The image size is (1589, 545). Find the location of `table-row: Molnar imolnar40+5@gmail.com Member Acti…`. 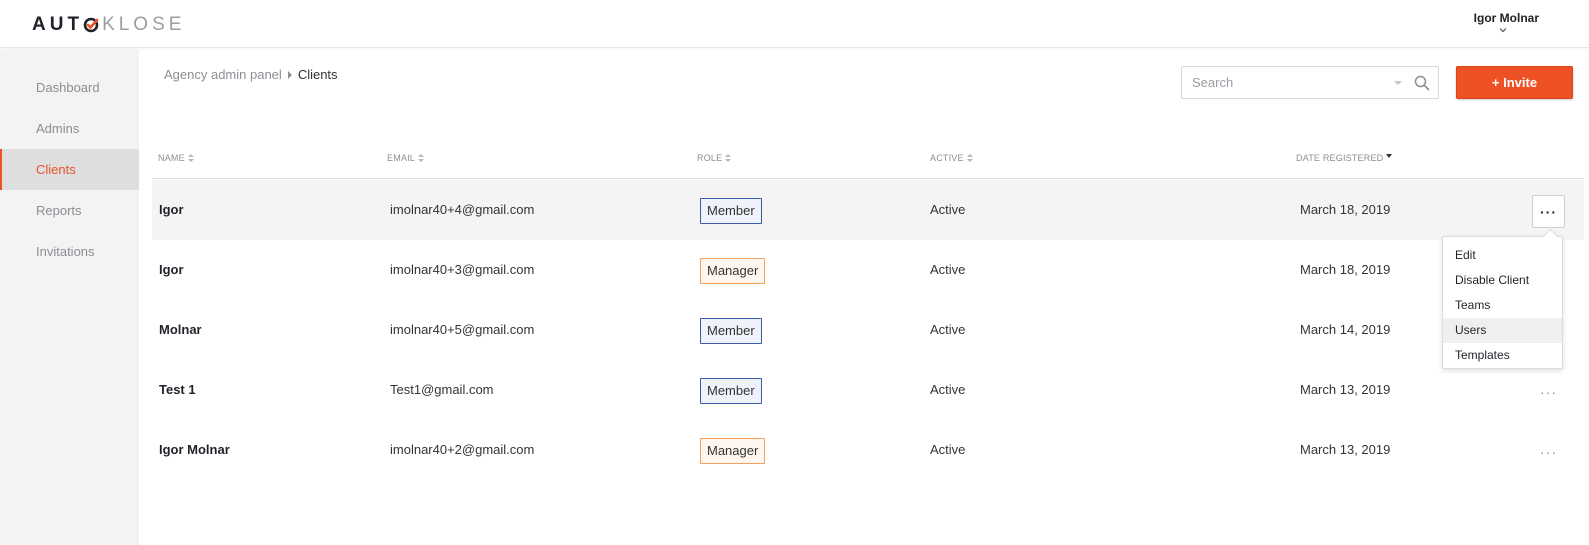

table-row: Molnar imolnar40+5@gmail.com Member Acti… is located at coordinates (864, 330).